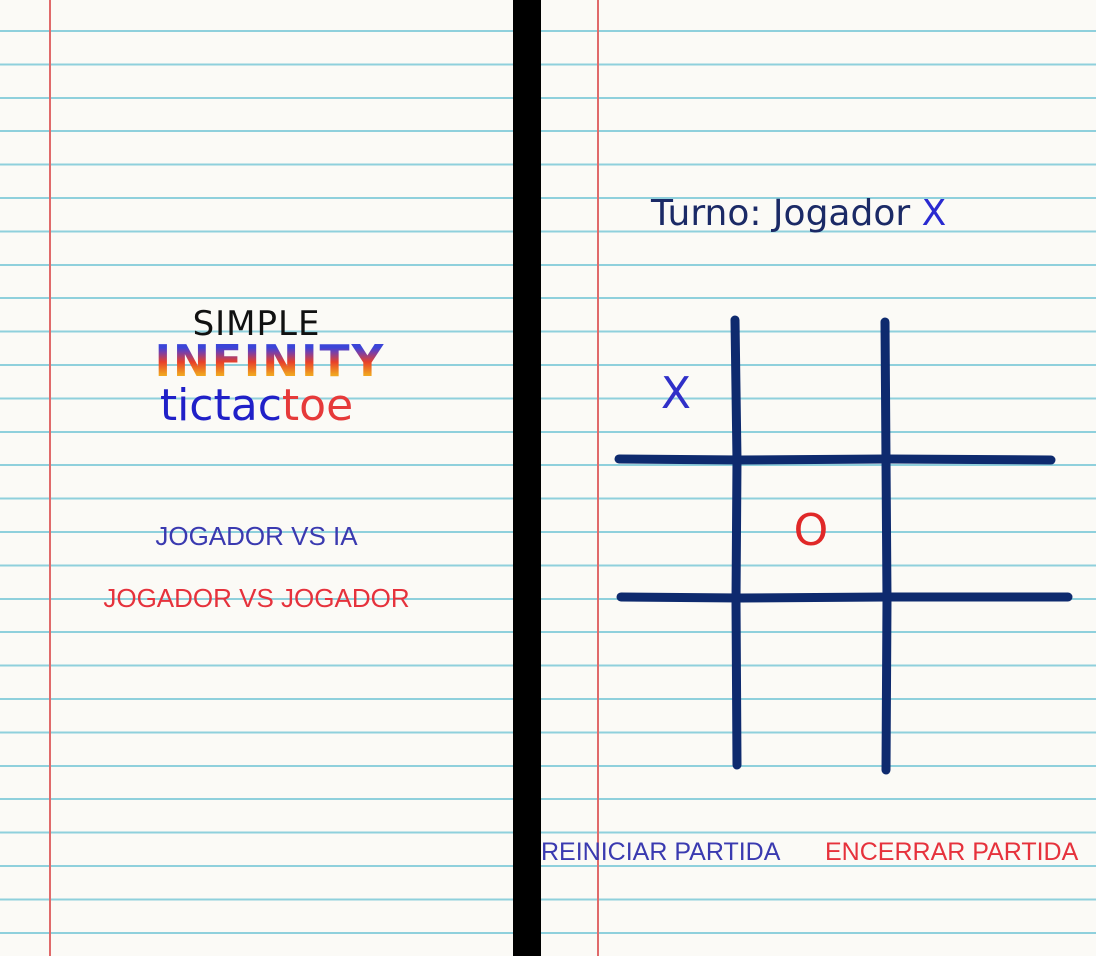  Describe the element at coordinates (317, 405) in the screenshot. I see `logo-toe-part: toe` at that location.